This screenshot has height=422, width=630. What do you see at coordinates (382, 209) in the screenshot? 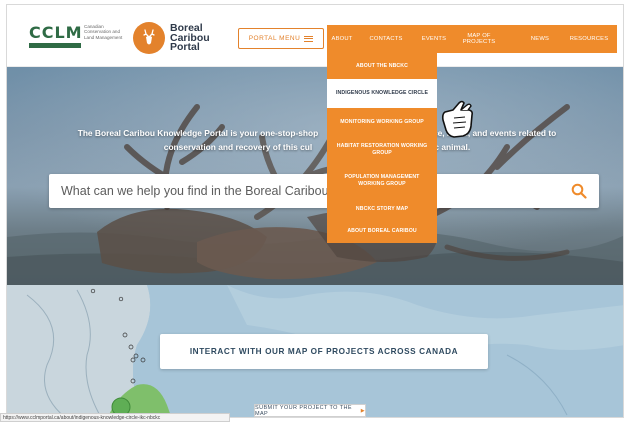
I see `dropdown-item-nbckc-story-map: NBCKC STORY MAP` at bounding box center [382, 209].